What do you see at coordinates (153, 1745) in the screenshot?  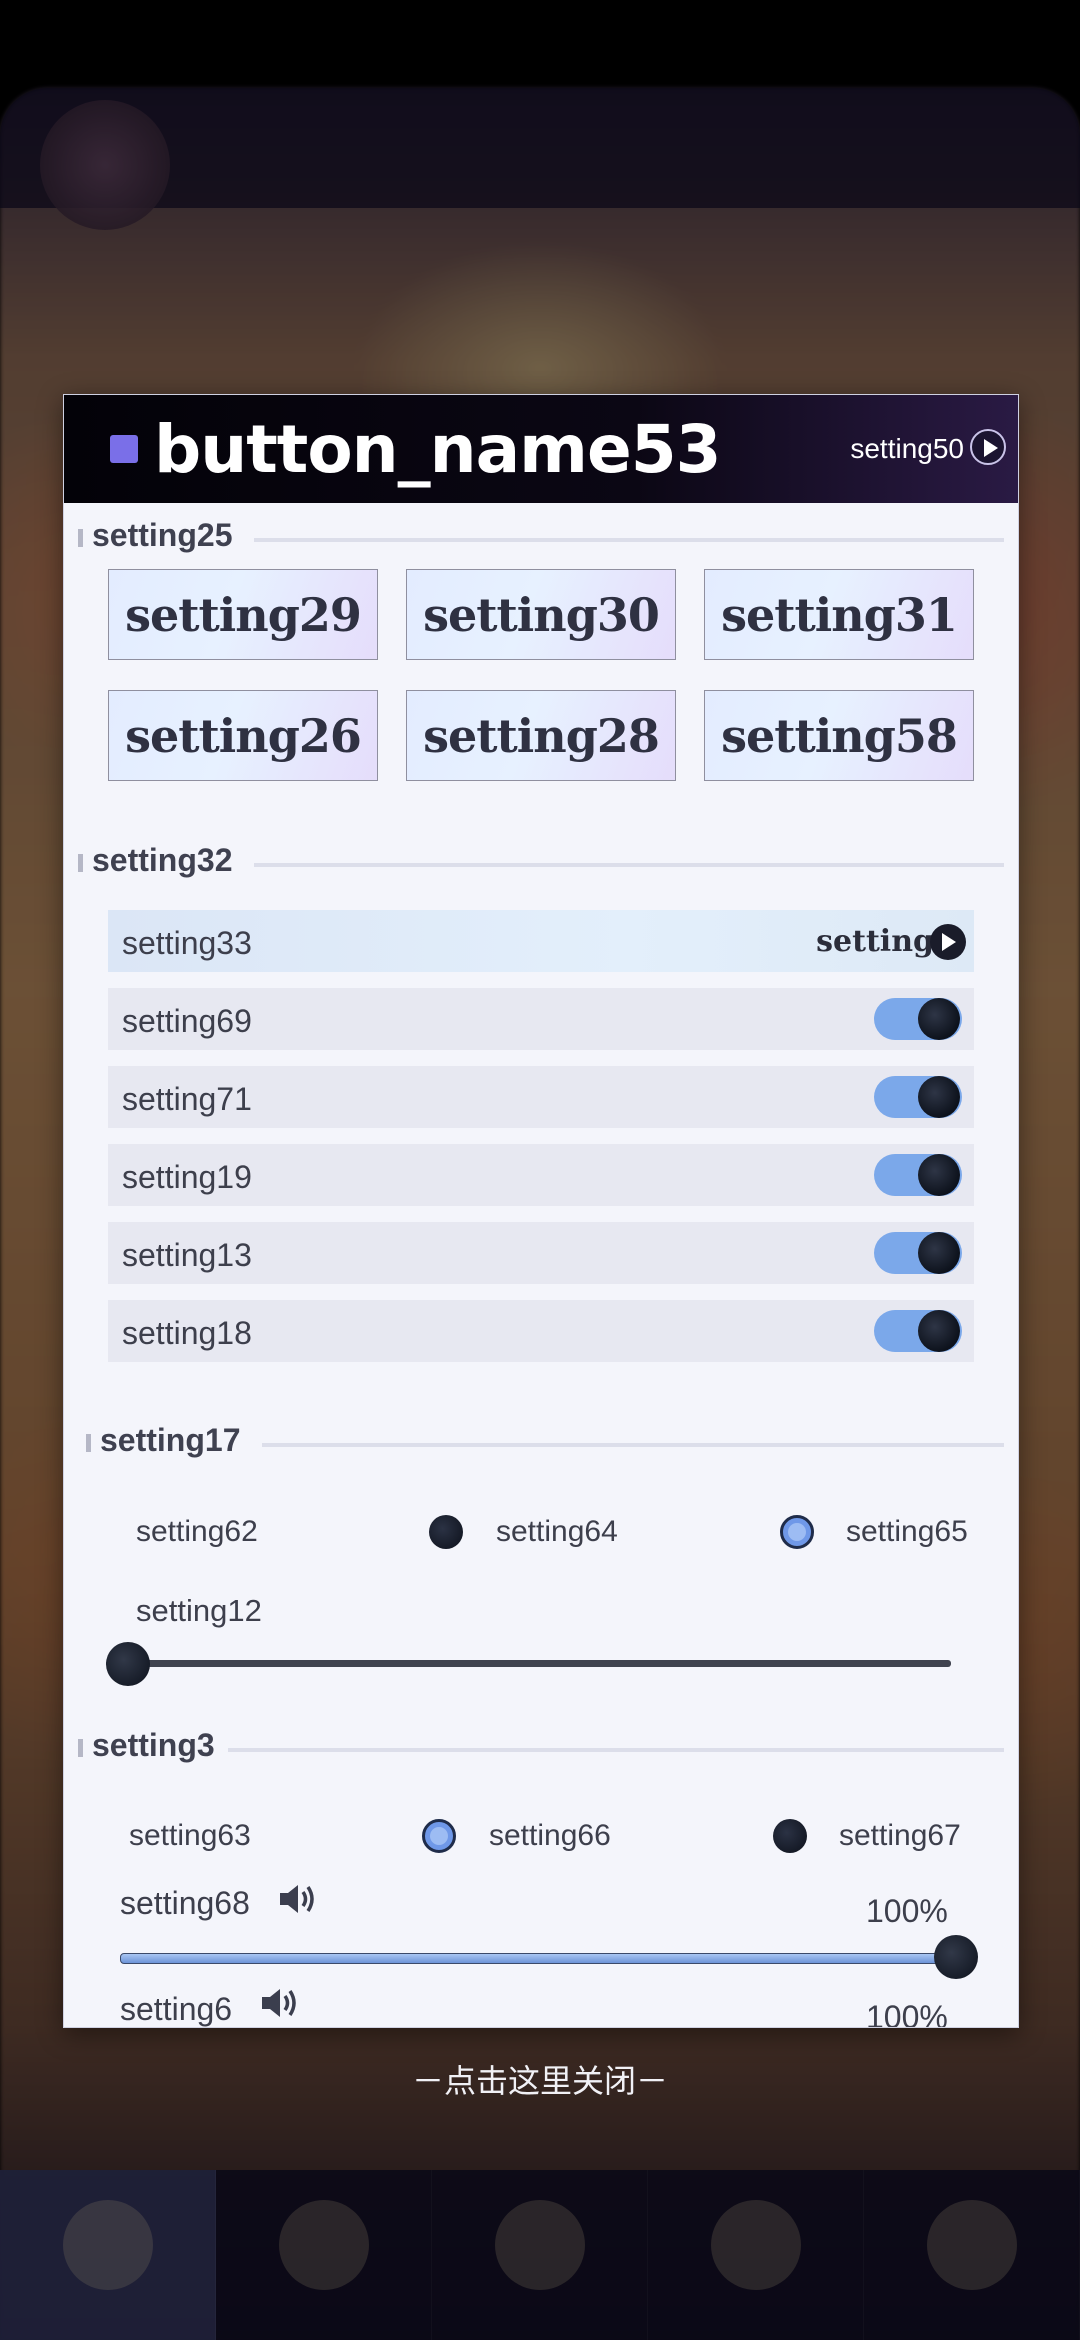 I see `section-title: setting3` at bounding box center [153, 1745].